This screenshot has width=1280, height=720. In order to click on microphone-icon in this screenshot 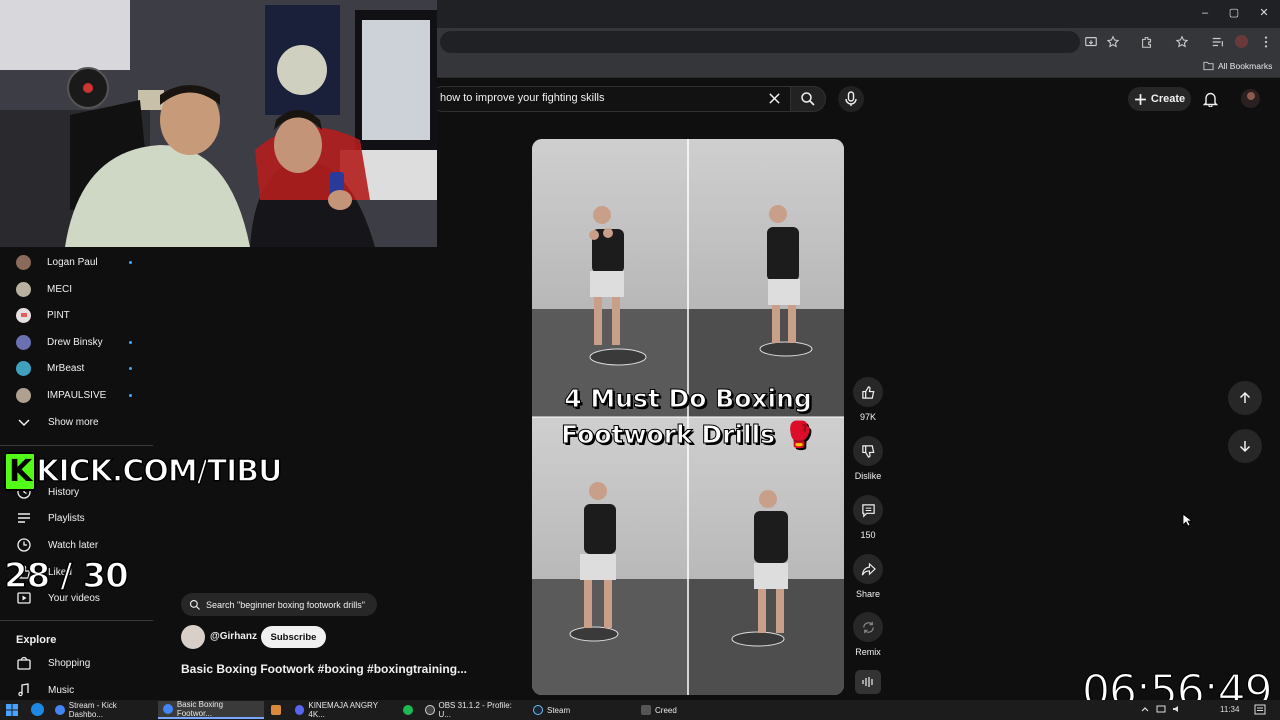, I will do `click(851, 98)`.